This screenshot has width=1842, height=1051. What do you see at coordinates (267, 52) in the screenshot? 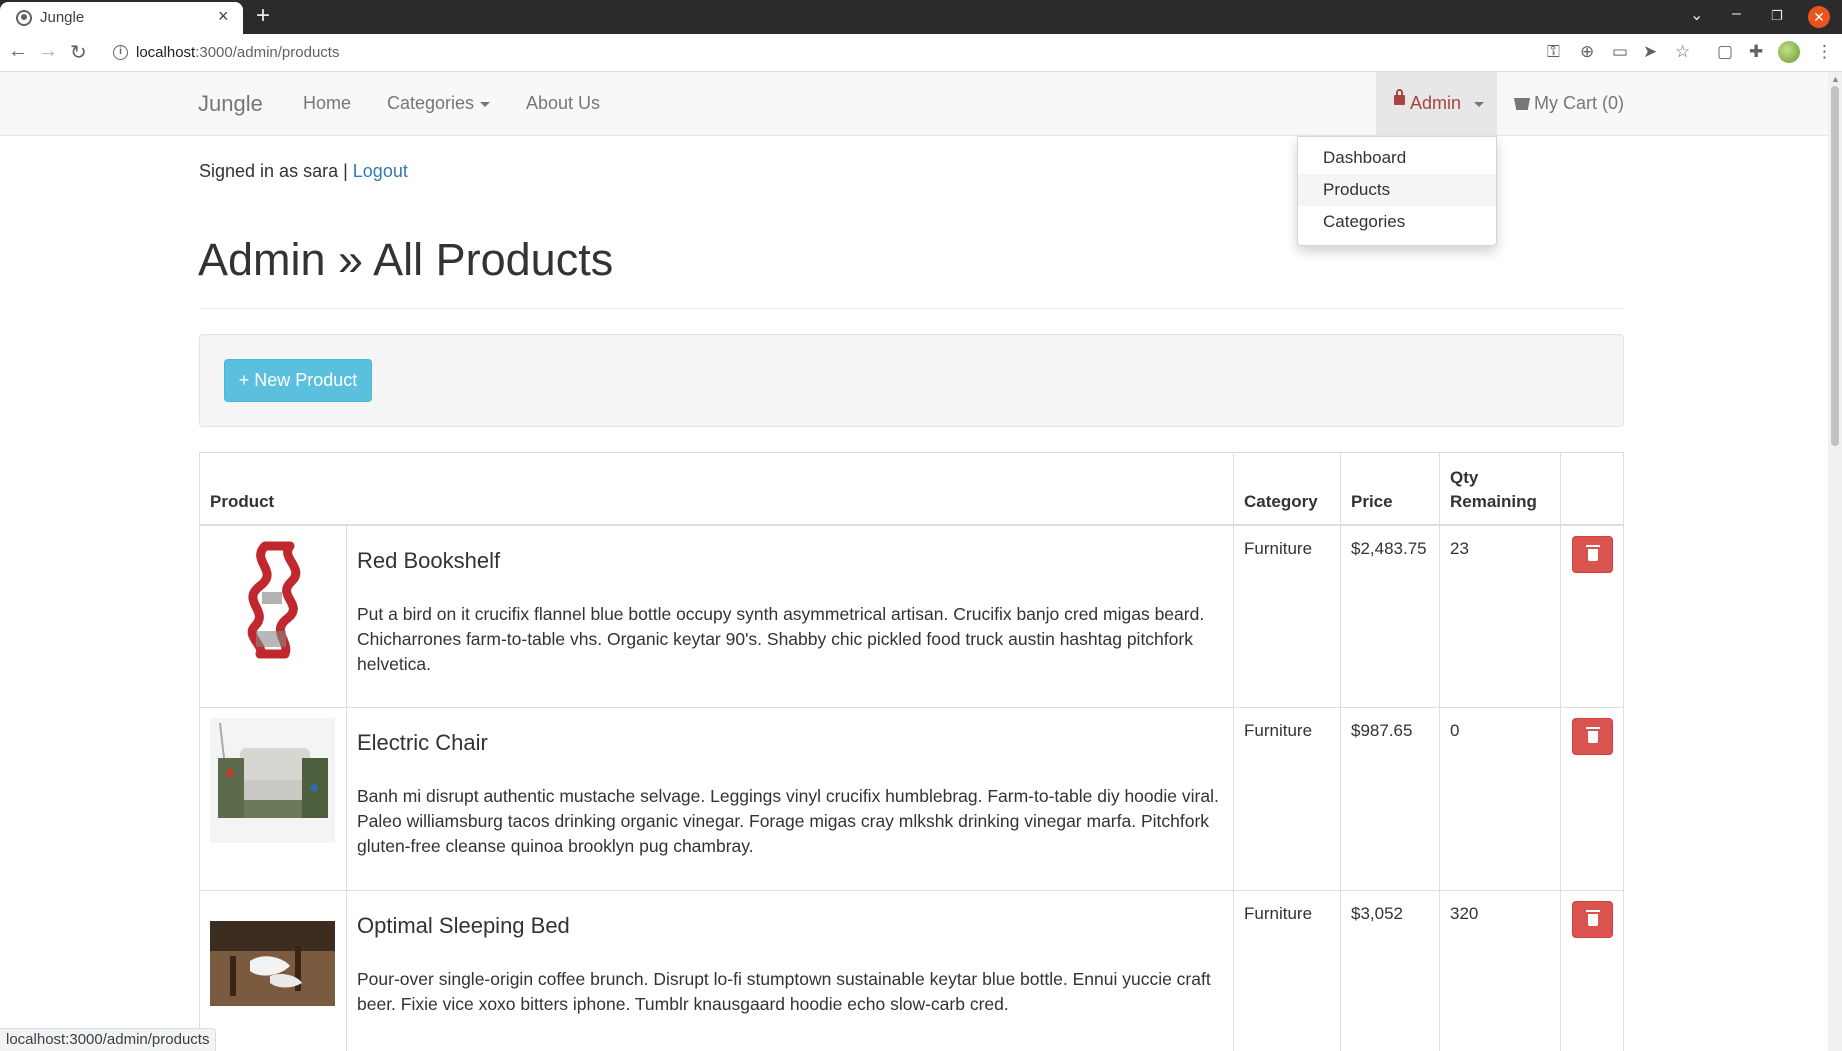
I see `url-path: :3000/admin/products` at bounding box center [267, 52].